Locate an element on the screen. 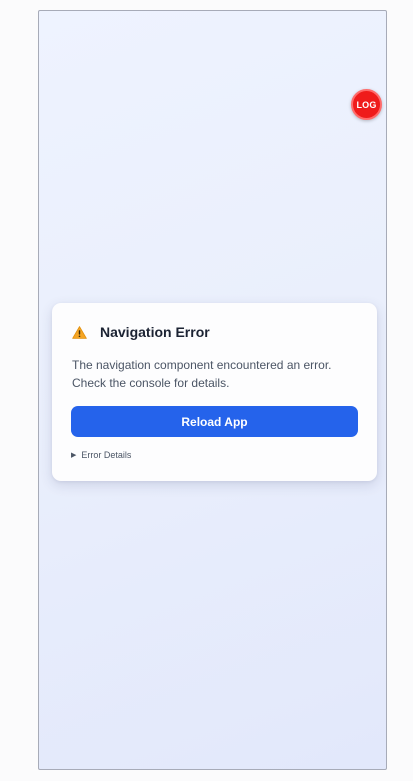 The height and width of the screenshot is (781, 413). error-details-label: Error Details is located at coordinates (106, 455).